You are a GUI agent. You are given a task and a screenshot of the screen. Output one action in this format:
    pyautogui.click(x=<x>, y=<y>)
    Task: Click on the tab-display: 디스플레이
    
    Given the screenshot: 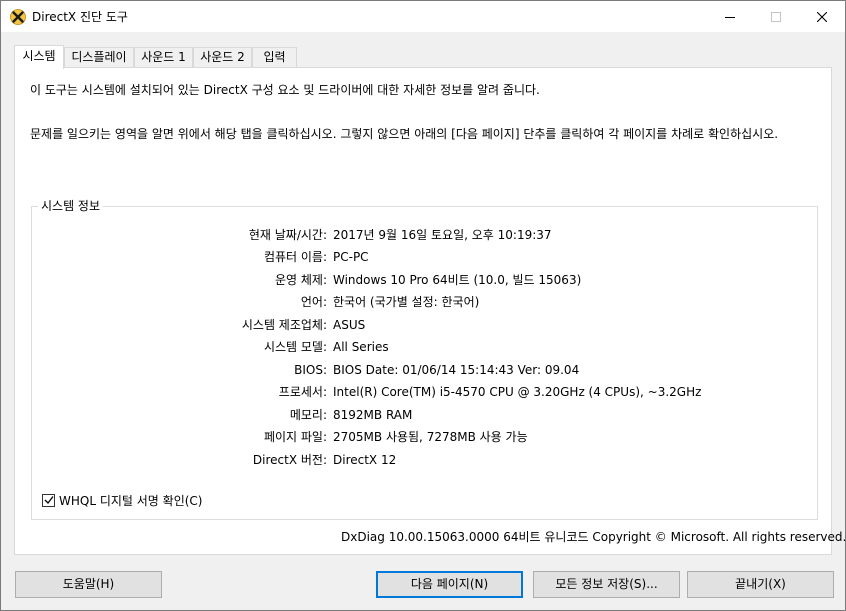 What is the action you would take?
    pyautogui.click(x=99, y=57)
    